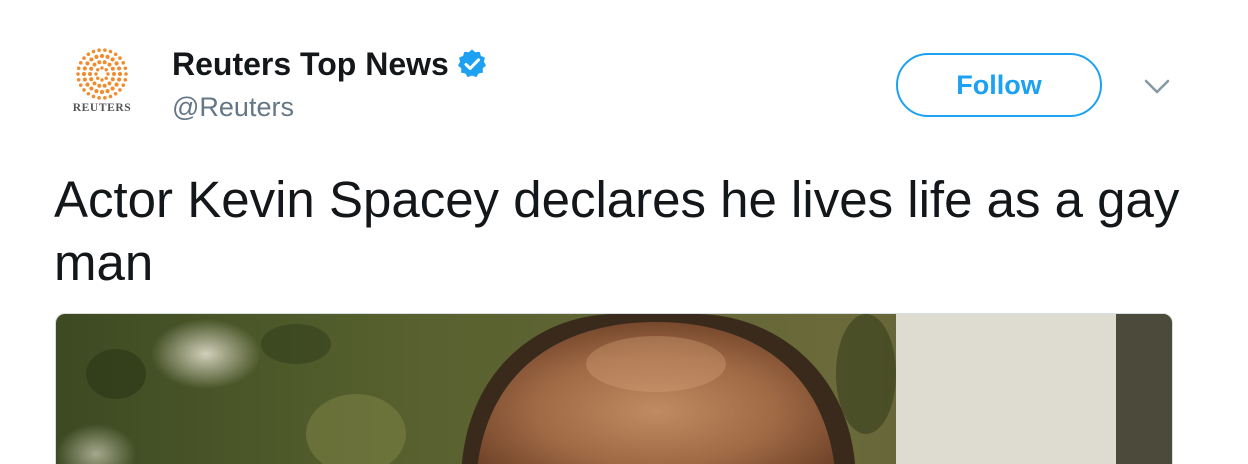  What do you see at coordinates (102, 108) in the screenshot?
I see `avatar-wordmark: REUTERS` at bounding box center [102, 108].